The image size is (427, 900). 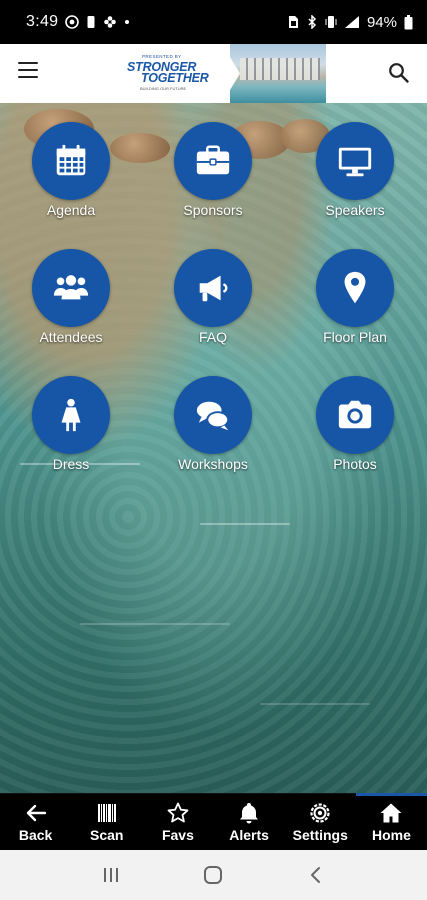 What do you see at coordinates (293, 22) in the screenshot?
I see `sim-icon` at bounding box center [293, 22].